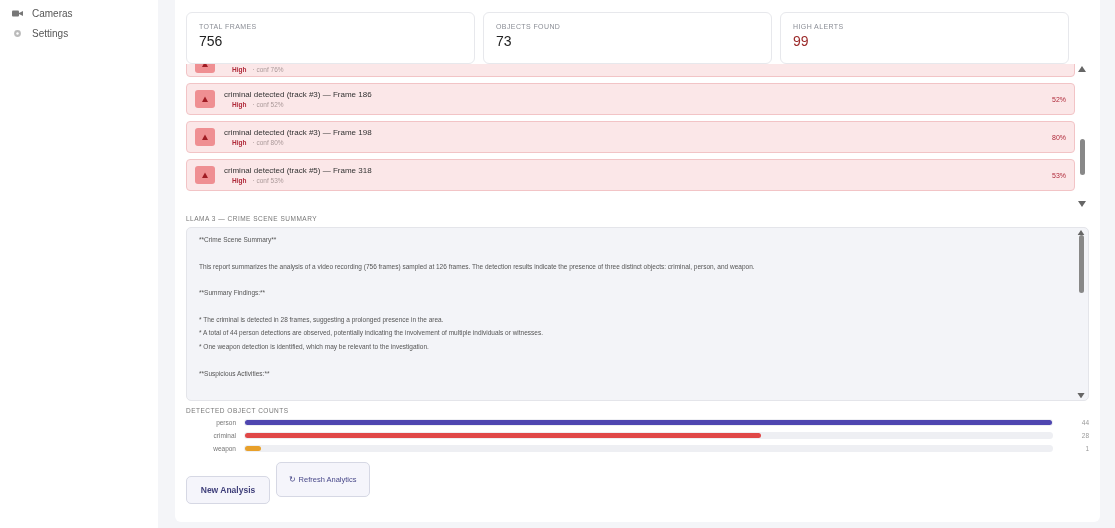 This screenshot has height=528, width=1115. What do you see at coordinates (17, 13) in the screenshot?
I see `camera-icon` at bounding box center [17, 13].